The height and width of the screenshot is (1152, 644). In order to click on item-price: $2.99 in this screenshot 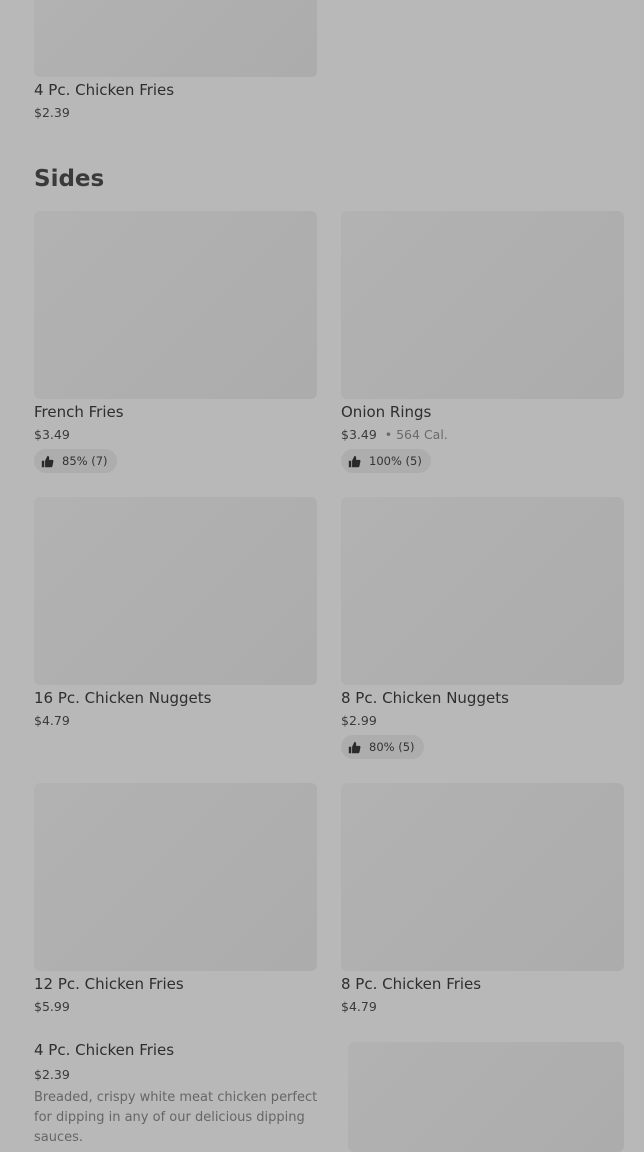, I will do `click(359, 720)`.